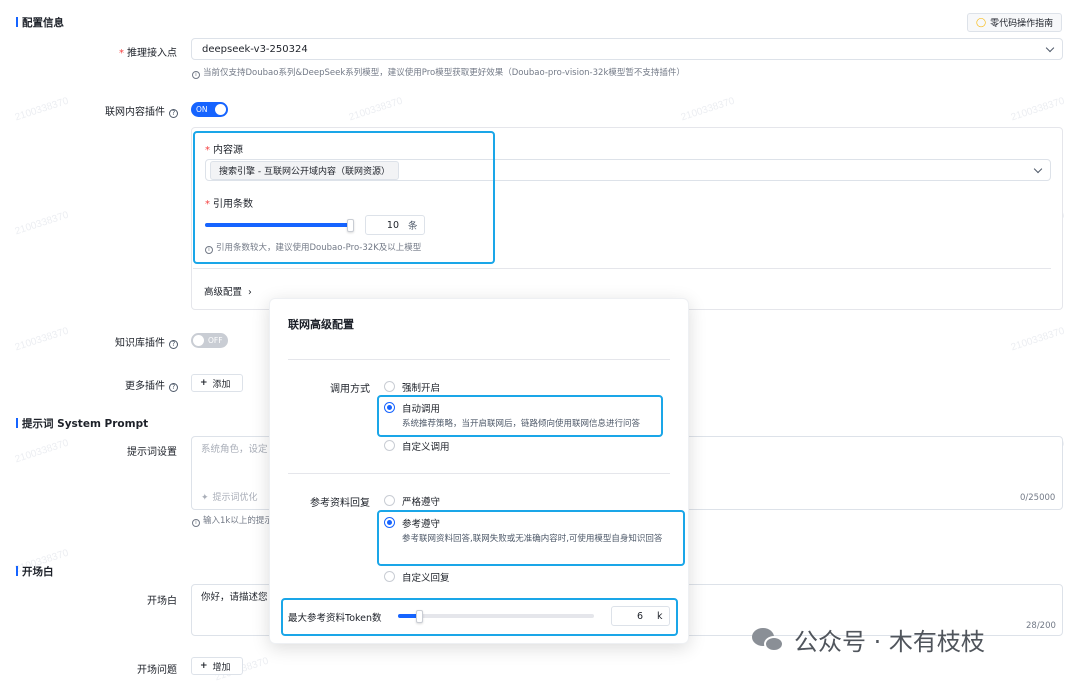 This screenshot has height=684, width=1080. Describe the element at coordinates (234, 597) in the screenshot. I see `opening-value: 你好，请描述您` at that location.